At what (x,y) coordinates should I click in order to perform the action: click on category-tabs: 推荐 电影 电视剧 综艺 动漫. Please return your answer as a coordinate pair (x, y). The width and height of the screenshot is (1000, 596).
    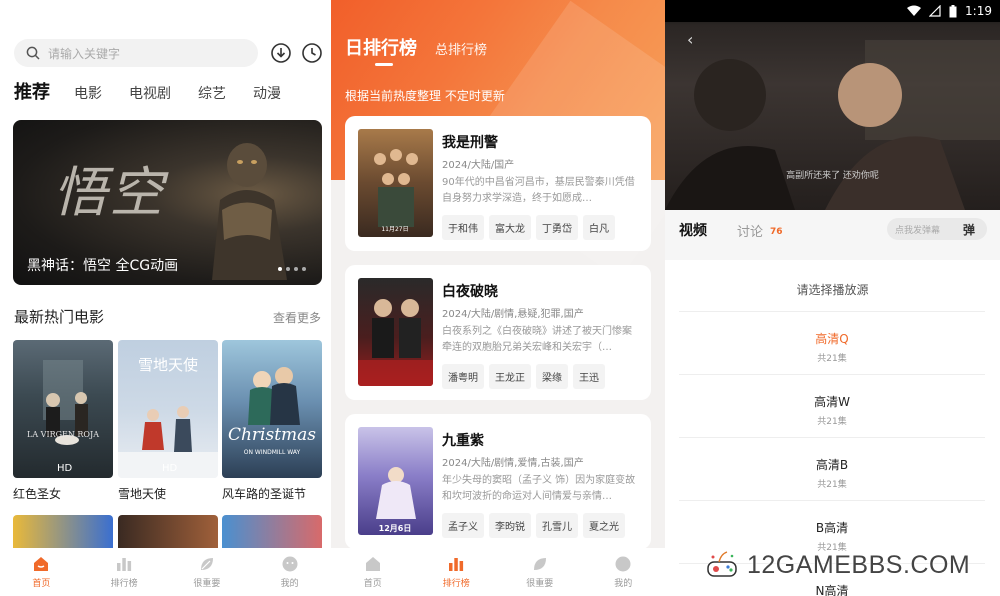
    Looking at the image, I should click on (161, 91).